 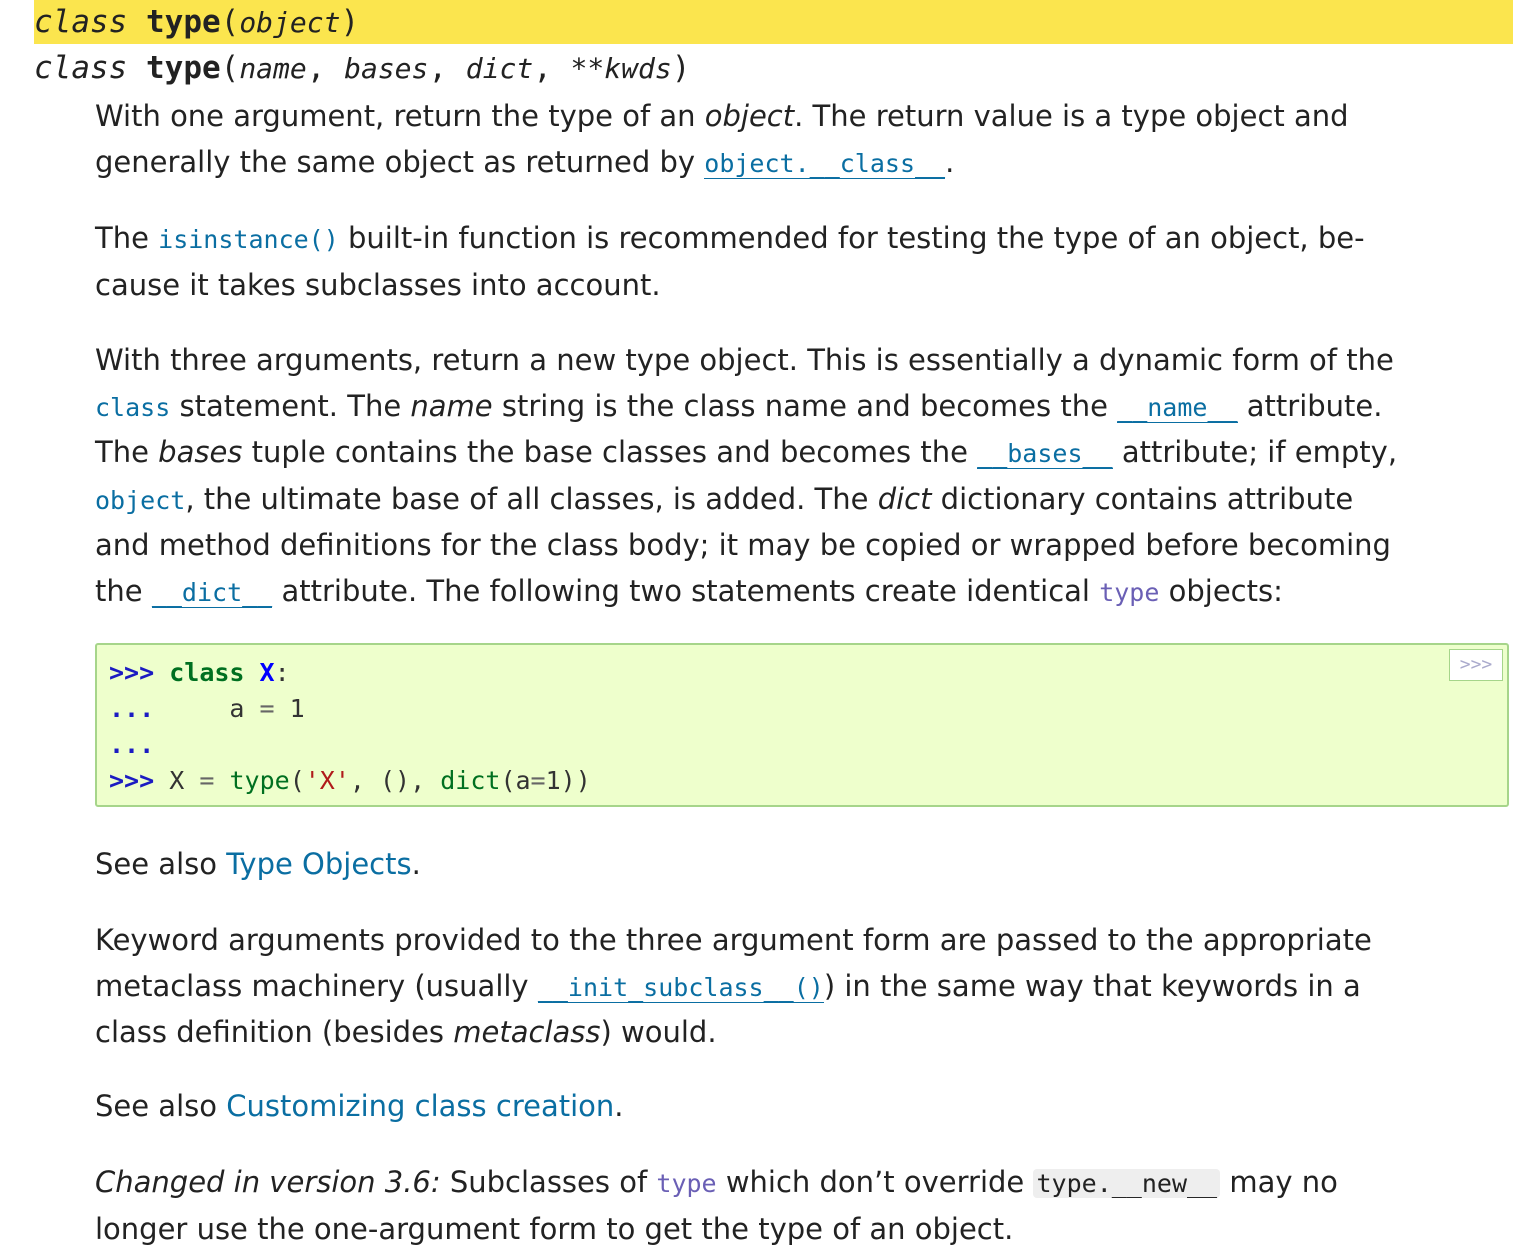 What do you see at coordinates (316, 985) in the screenshot?
I see `text: metaclass machinery (usually` at bounding box center [316, 985].